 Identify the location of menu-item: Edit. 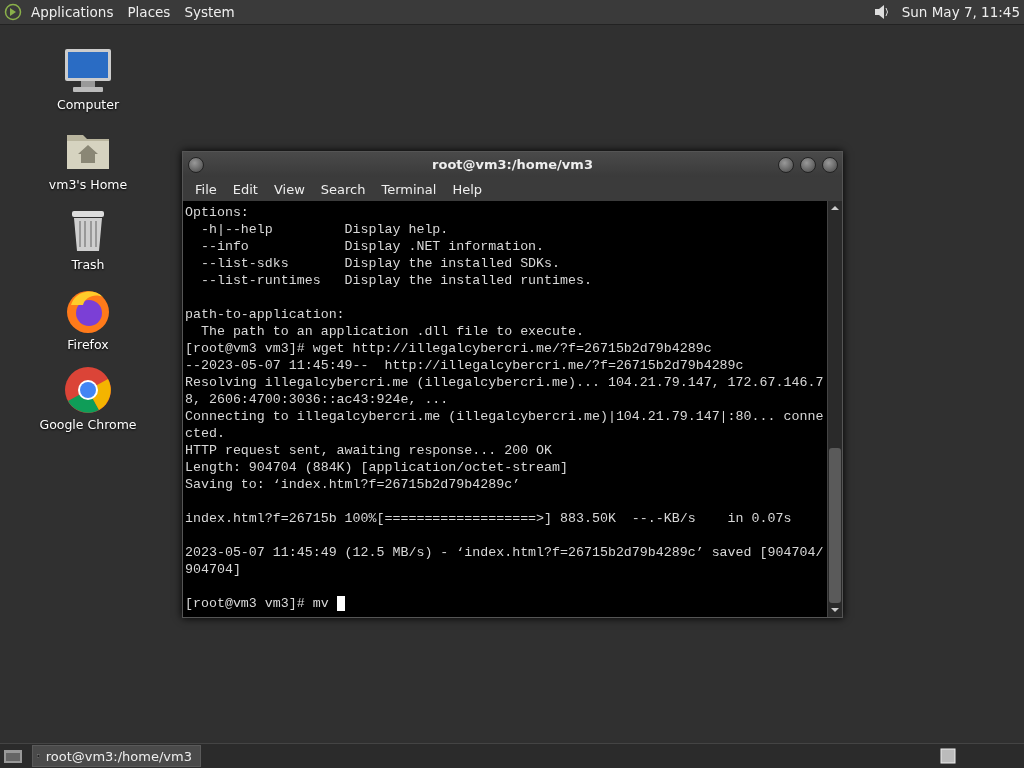
(245, 189).